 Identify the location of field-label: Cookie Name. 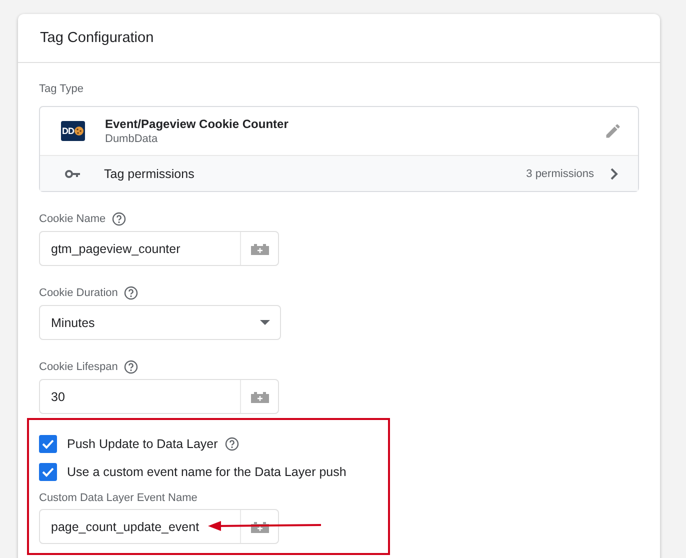
(72, 219).